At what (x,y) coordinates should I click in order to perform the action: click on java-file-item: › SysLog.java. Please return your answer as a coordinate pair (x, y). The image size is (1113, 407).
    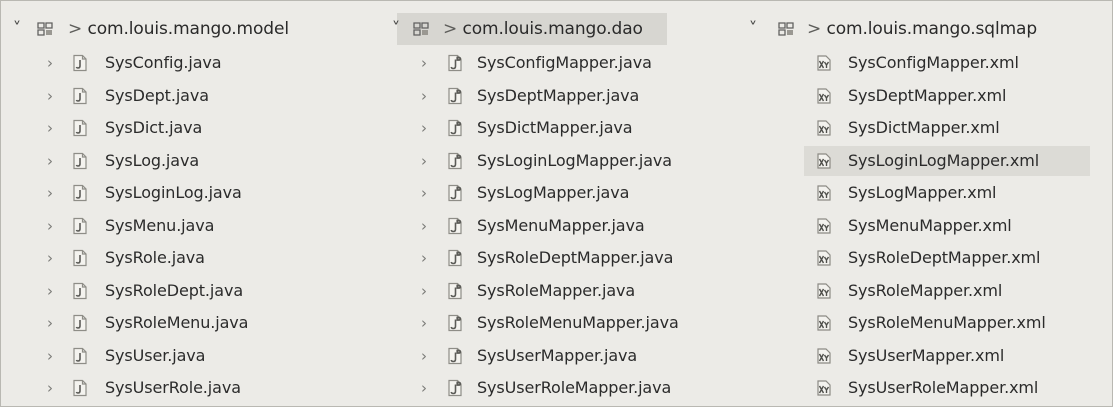
    Looking at the image, I should click on (187, 161).